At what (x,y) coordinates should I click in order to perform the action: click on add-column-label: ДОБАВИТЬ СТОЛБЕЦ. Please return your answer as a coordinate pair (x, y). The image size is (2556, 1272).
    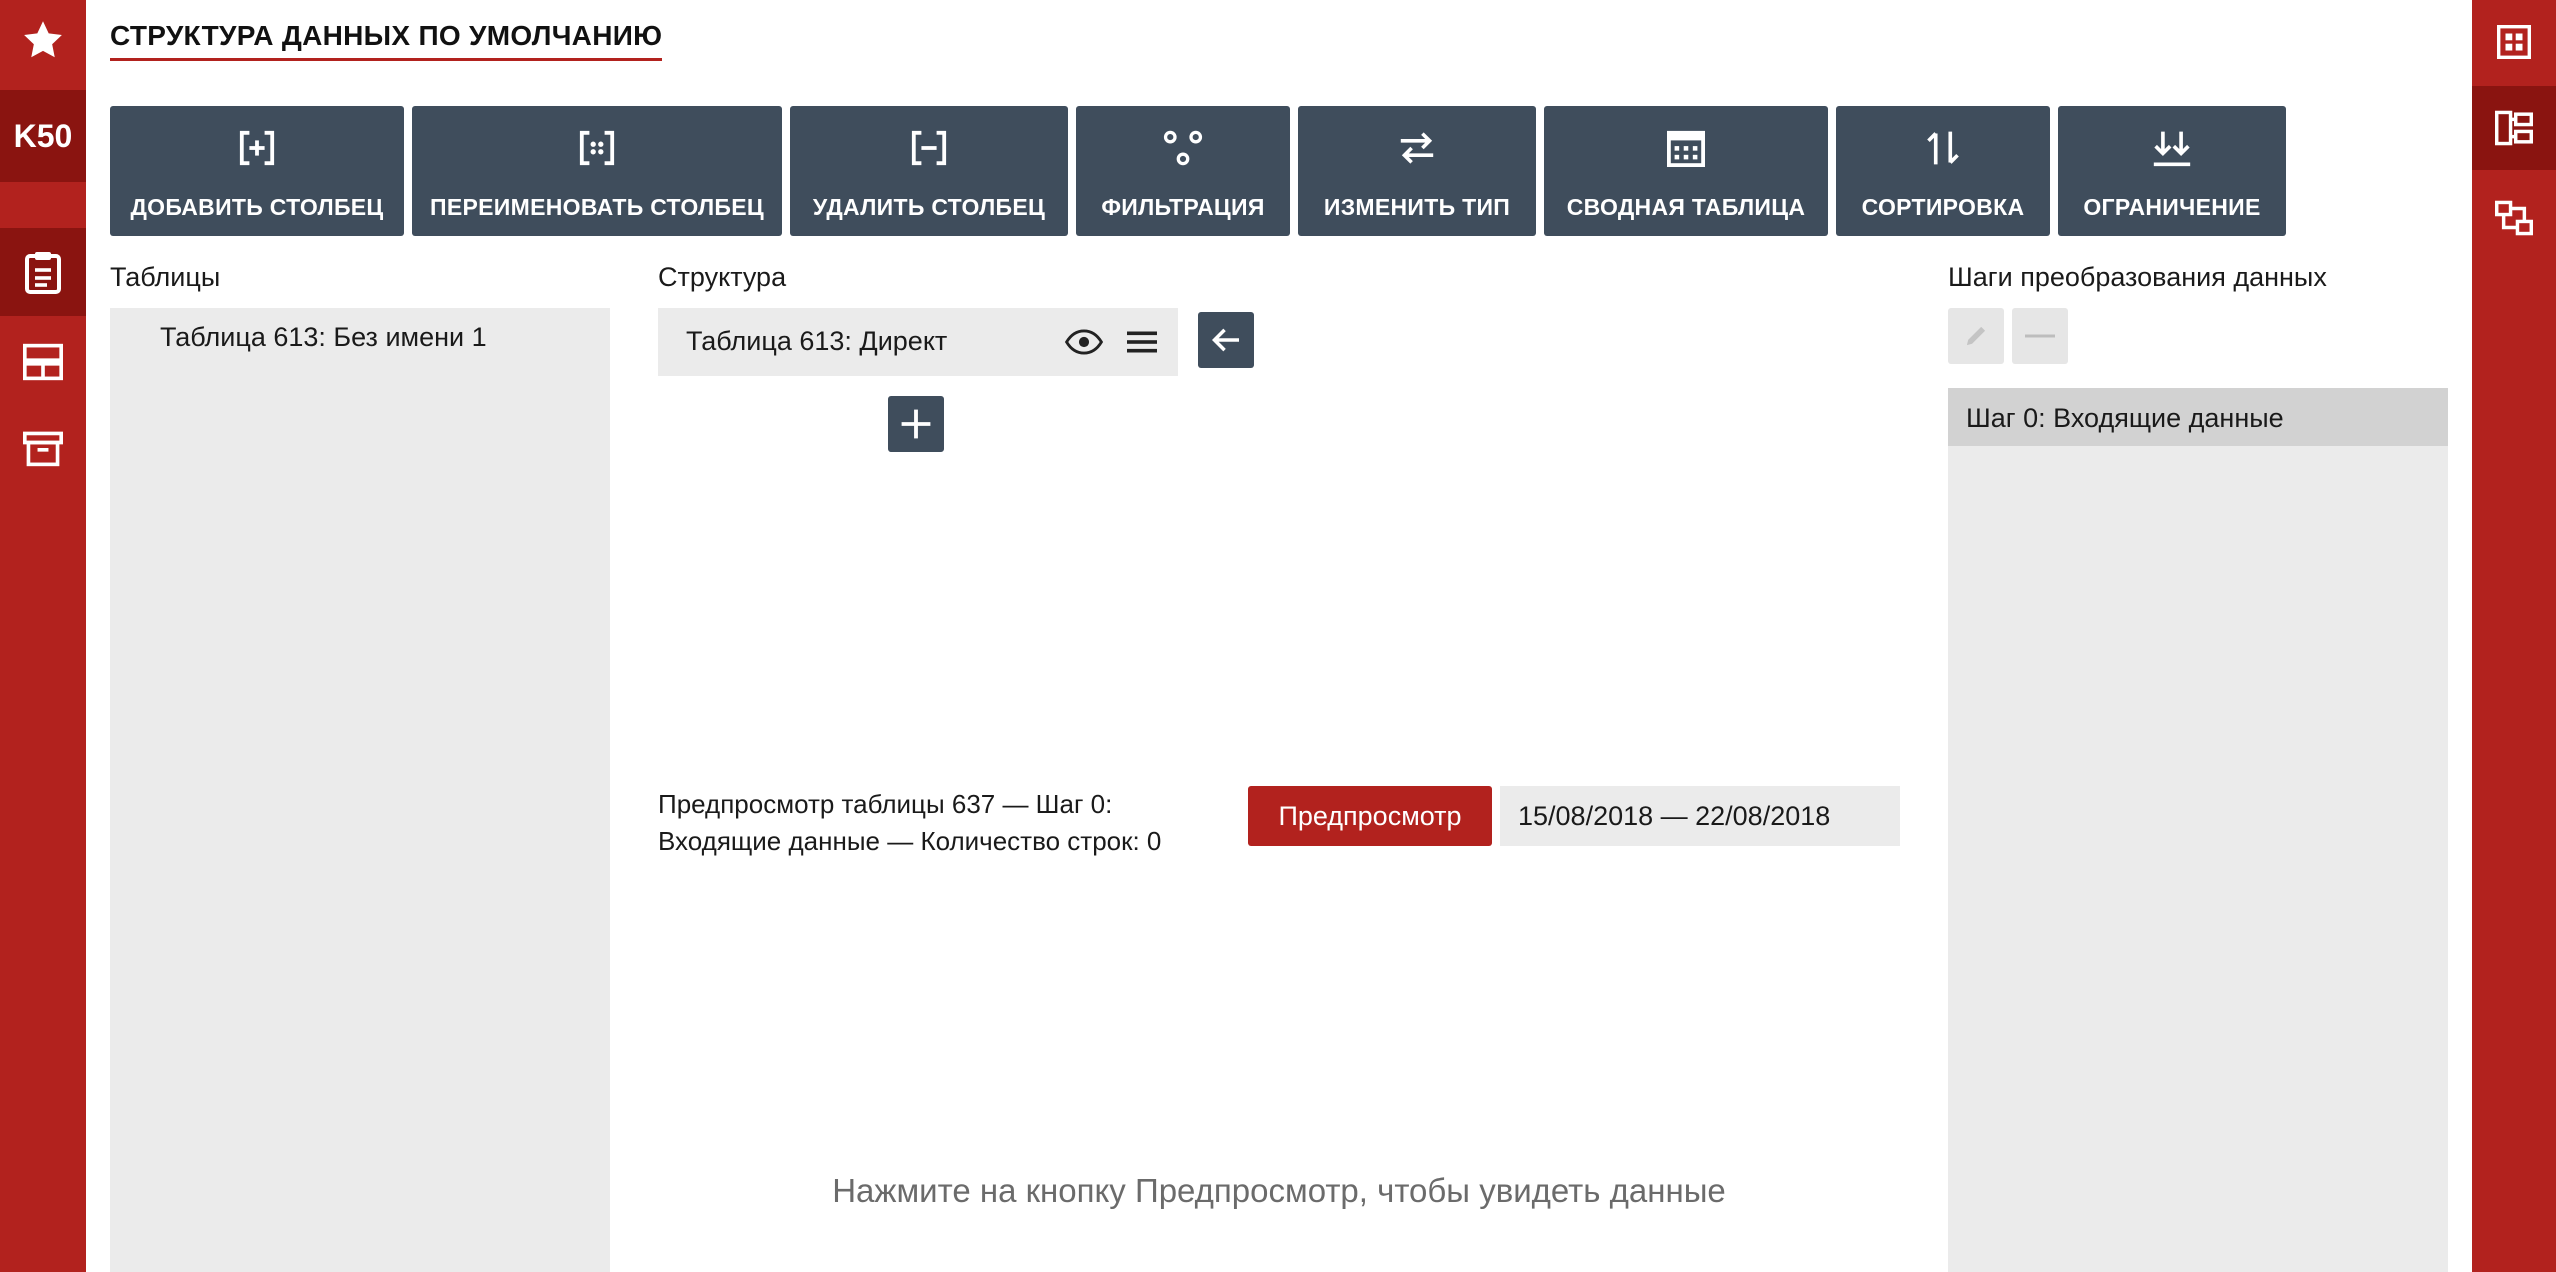
    Looking at the image, I should click on (257, 207).